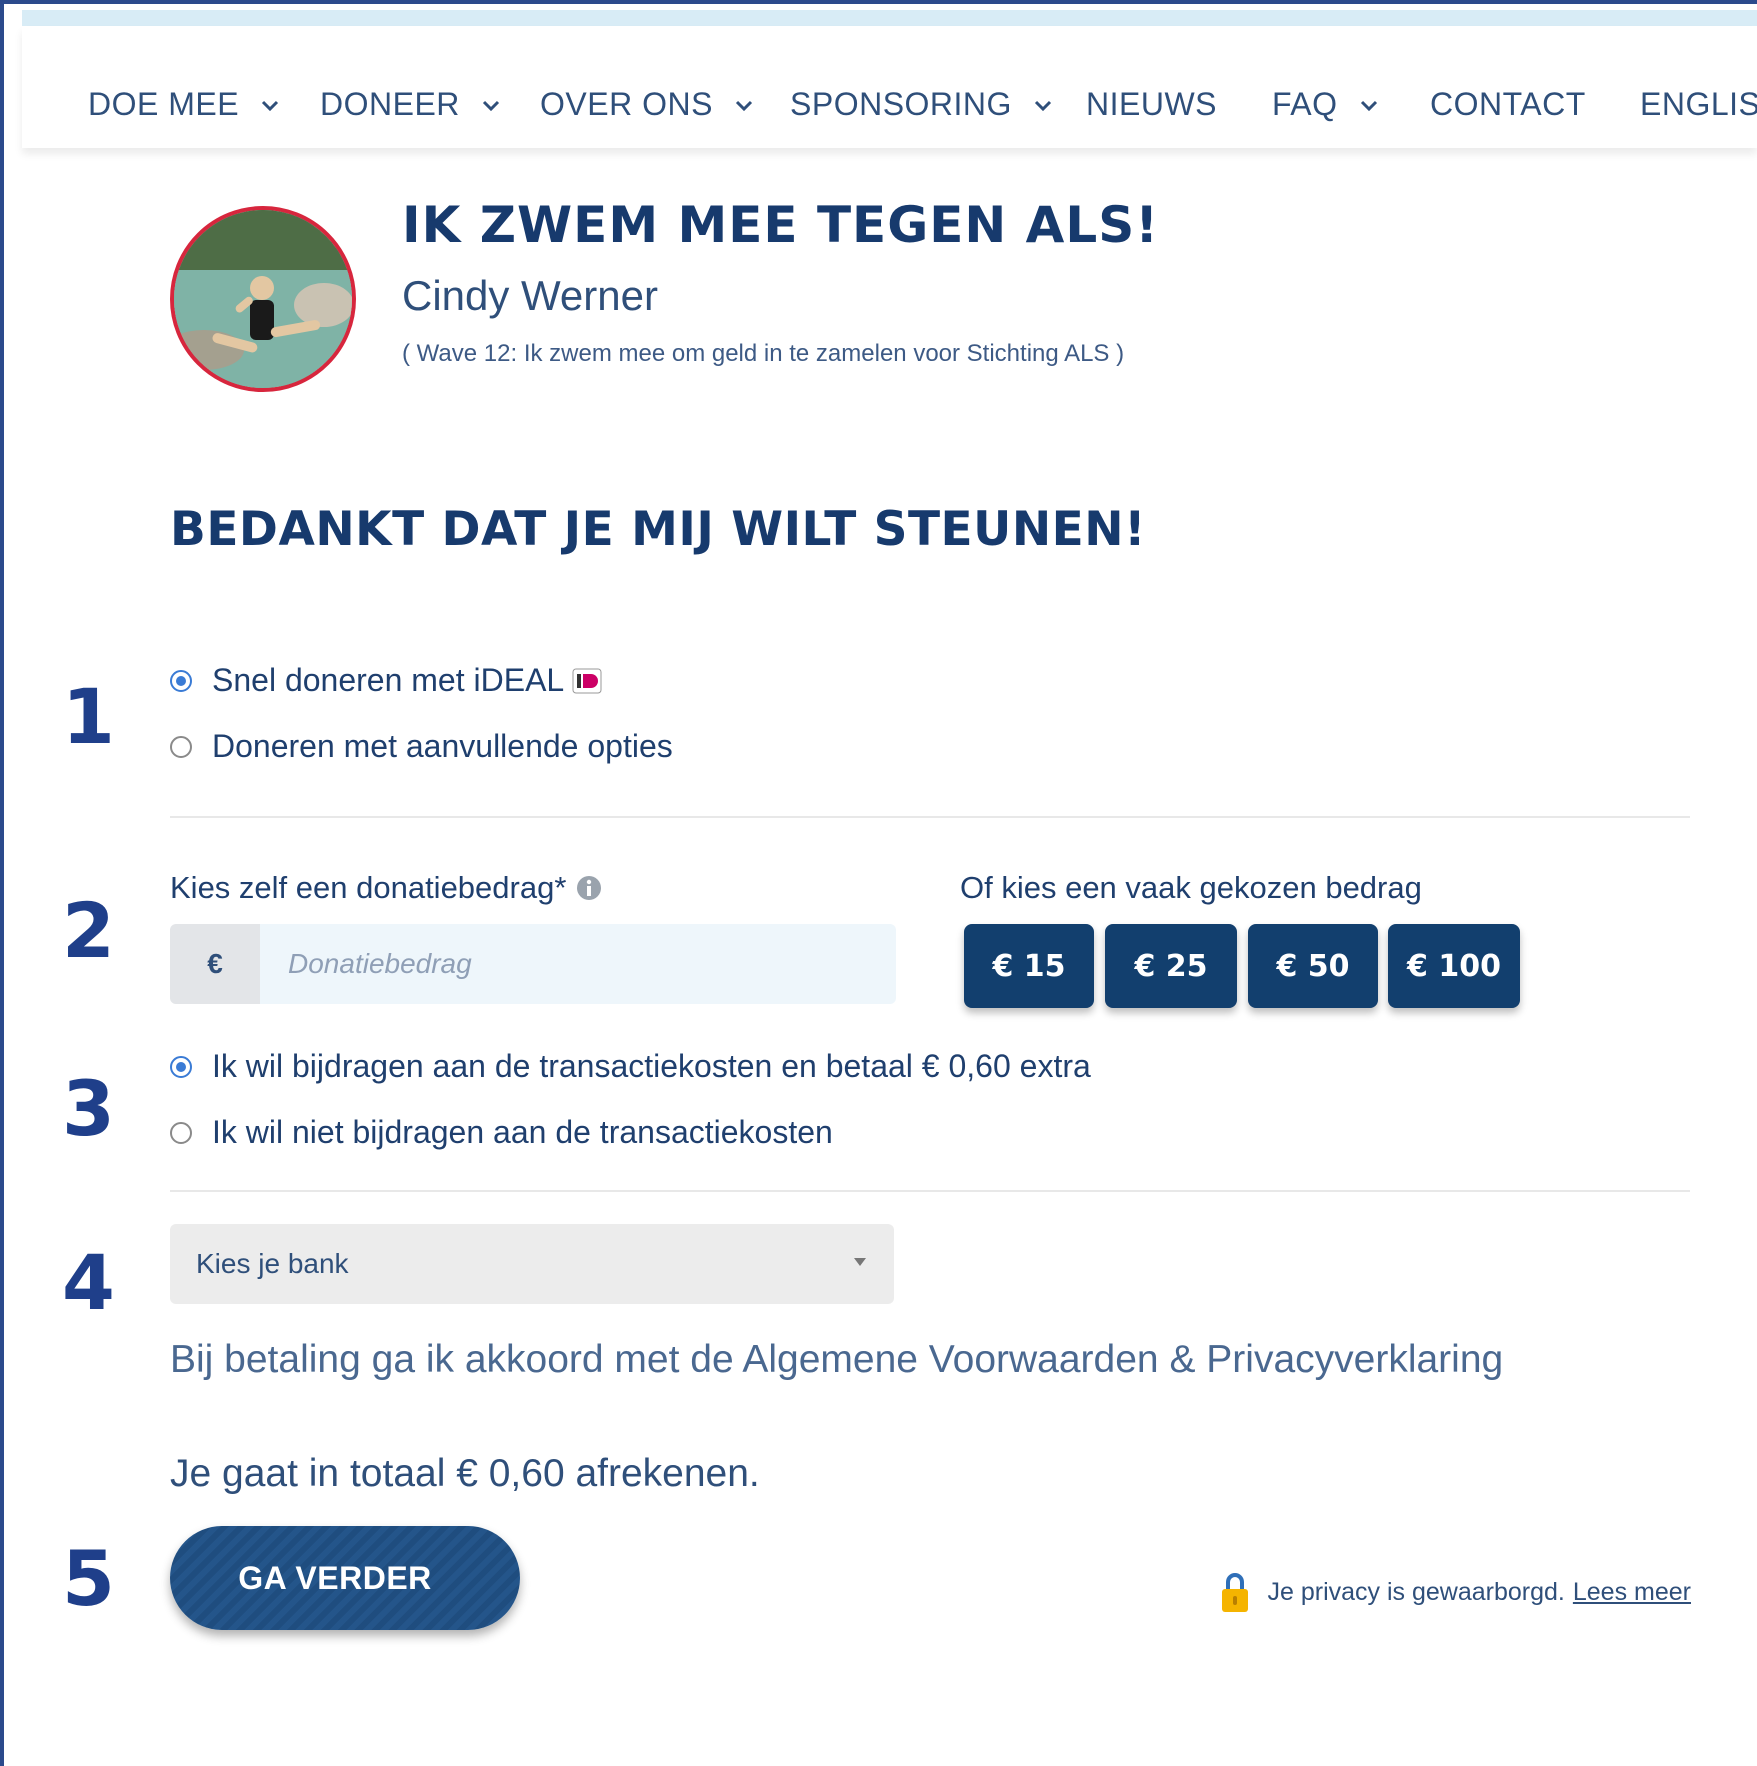  What do you see at coordinates (88, 1578) in the screenshot?
I see `step-number: 5` at bounding box center [88, 1578].